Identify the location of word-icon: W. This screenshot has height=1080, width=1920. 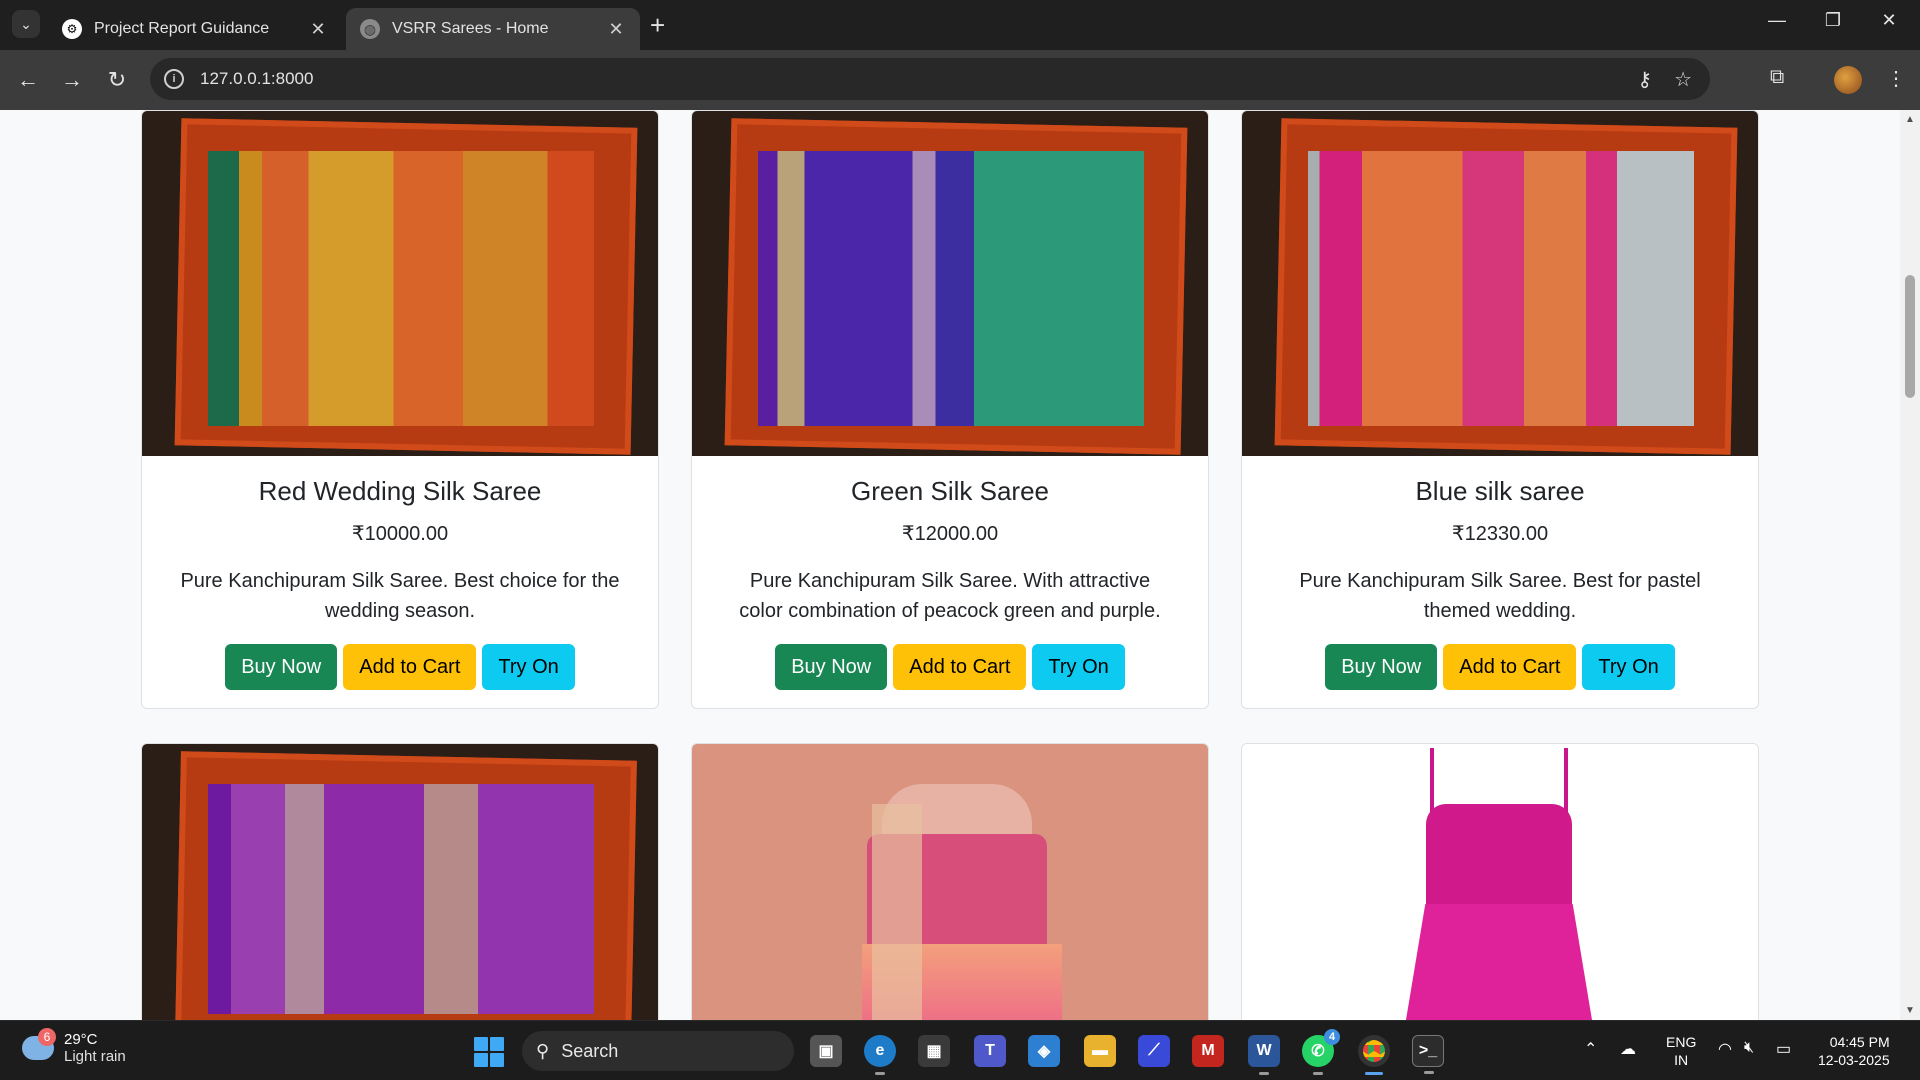
(1264, 1055).